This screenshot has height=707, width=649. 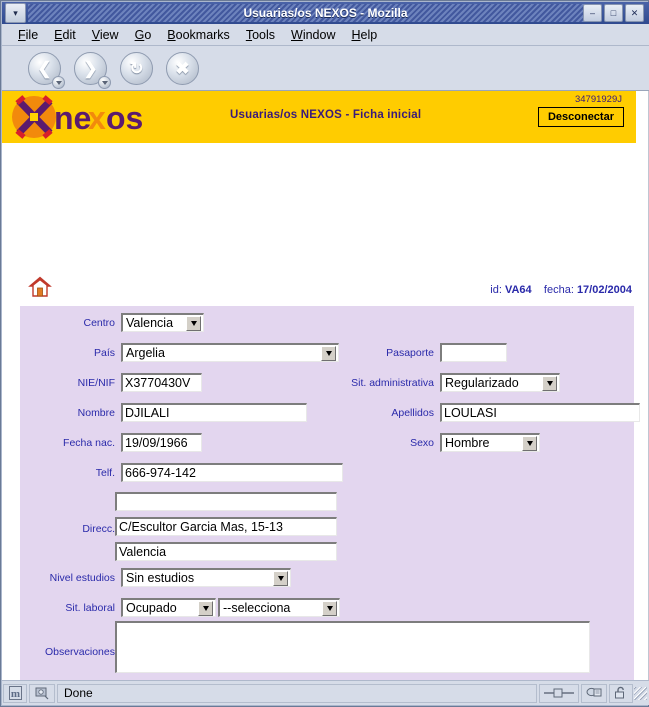 What do you see at coordinates (136, 68) in the screenshot?
I see `reload-button: ↻` at bounding box center [136, 68].